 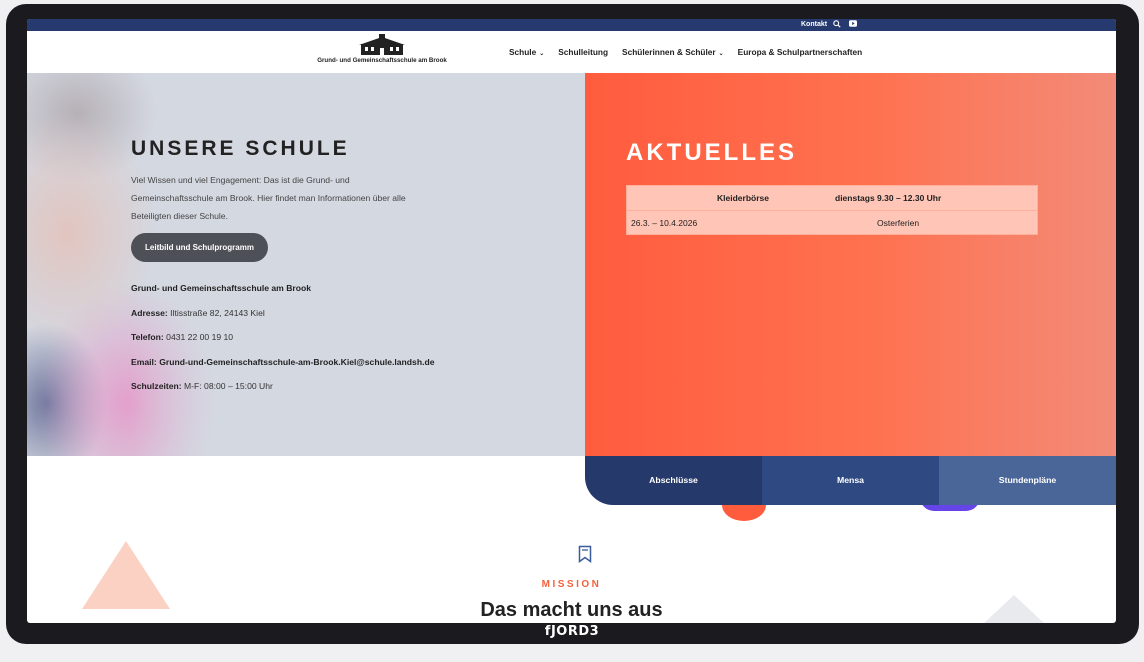 I want to click on logo-text: Grund- und Gemeinschaftsschule am Brook, so click(x=382, y=60).